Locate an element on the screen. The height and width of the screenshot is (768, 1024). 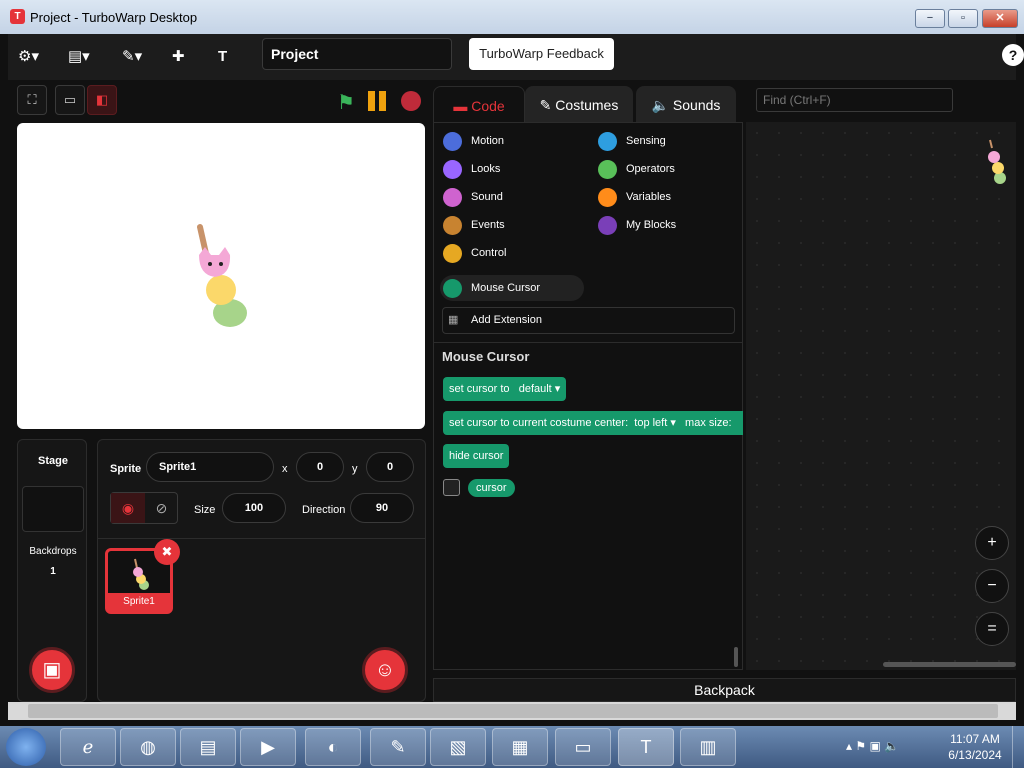
ie-icon: ℯ is located at coordinates (88, 747).